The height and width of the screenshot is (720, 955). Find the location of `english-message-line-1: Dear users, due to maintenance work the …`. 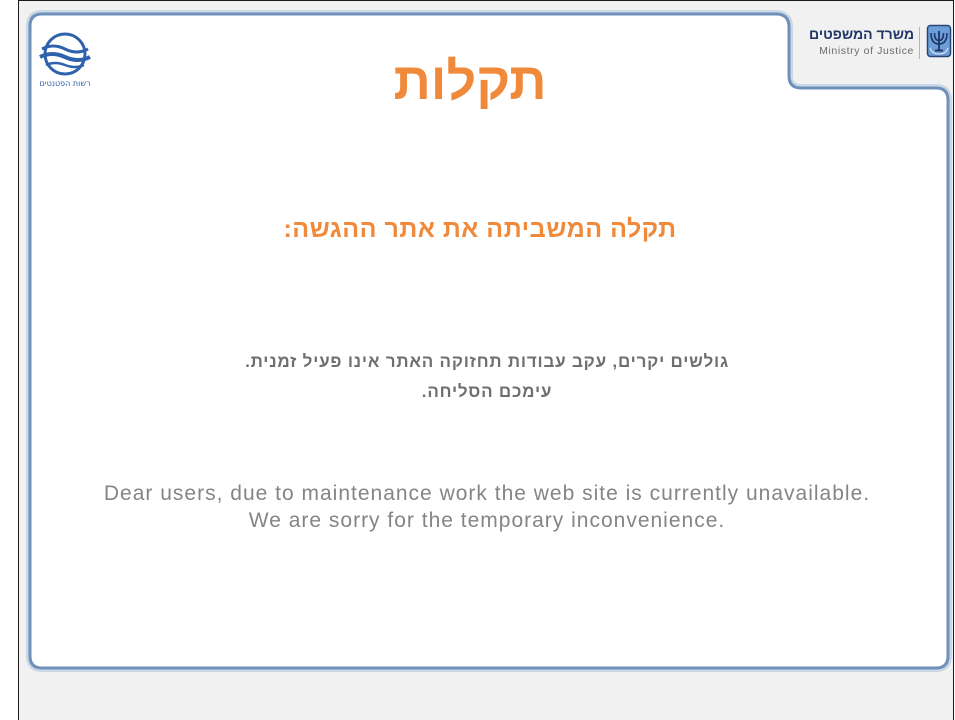

english-message-line-1: Dear users, due to maintenance work the … is located at coordinates (487, 494).